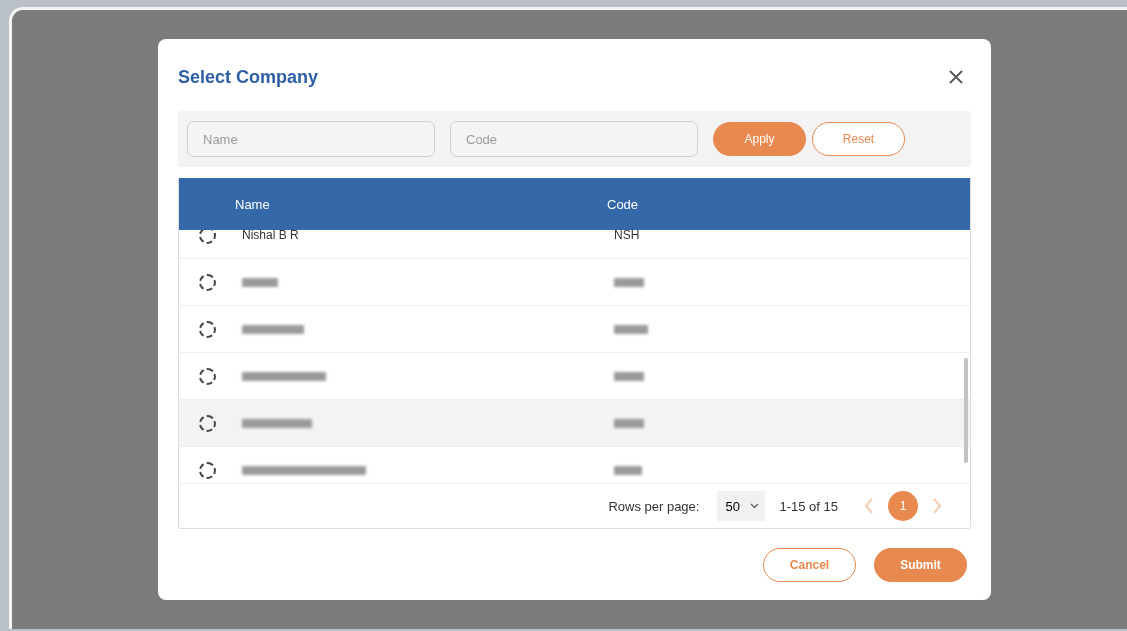 Image resolution: width=1127 pixels, height=631 pixels. Describe the element at coordinates (248, 77) in the screenshot. I see `dialog-title: Select Company` at that location.